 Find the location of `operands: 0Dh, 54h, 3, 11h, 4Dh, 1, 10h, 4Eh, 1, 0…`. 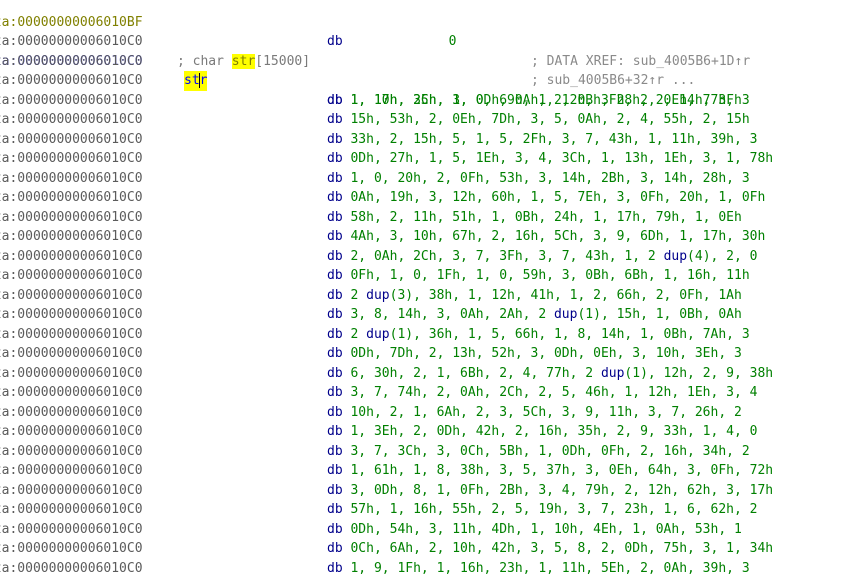

operands: 0Dh, 54h, 3, 11h, 4Dh, 1, 10h, 4Eh, 1, 0… is located at coordinates (546, 529).